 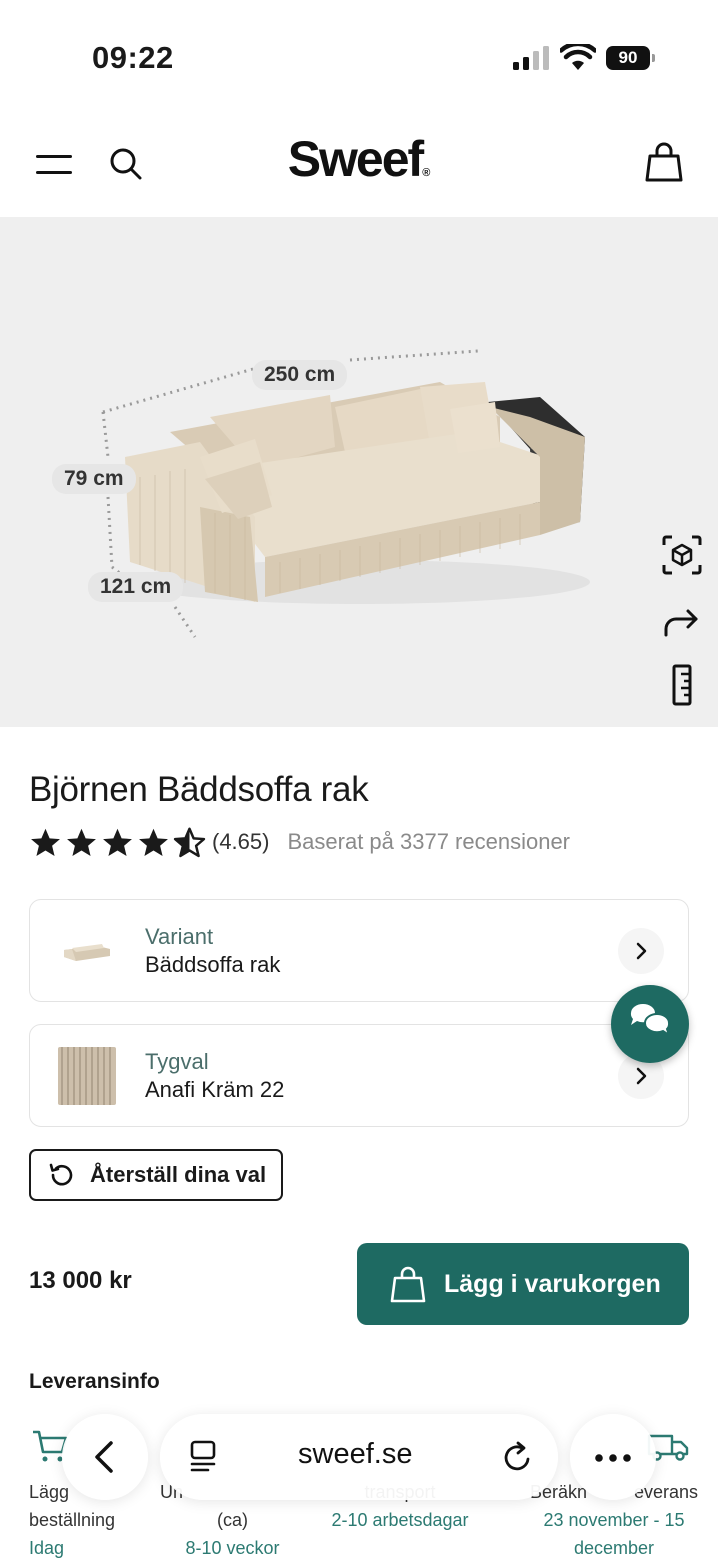 What do you see at coordinates (94, 1381) in the screenshot?
I see `delivery-heading: Leveransinfo` at bounding box center [94, 1381].